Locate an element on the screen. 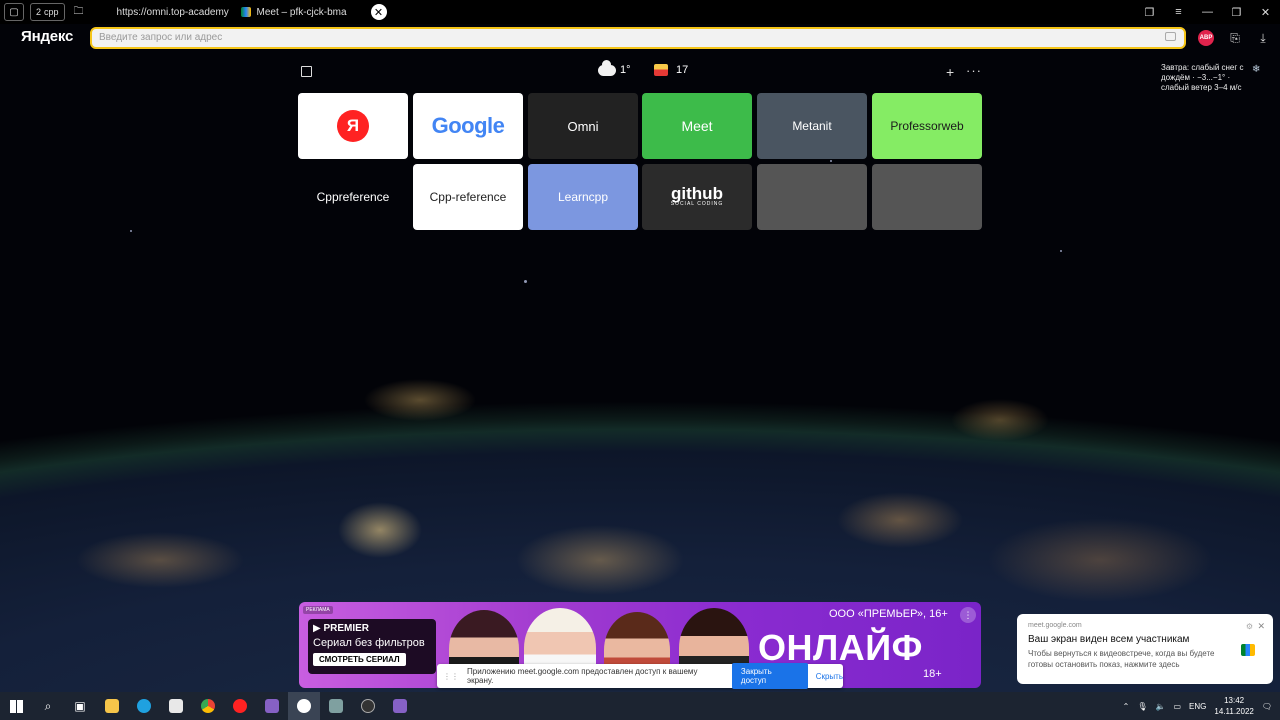 This screenshot has width=1280, height=720. microphone-icon: 🎙 is located at coordinates (1142, 706).